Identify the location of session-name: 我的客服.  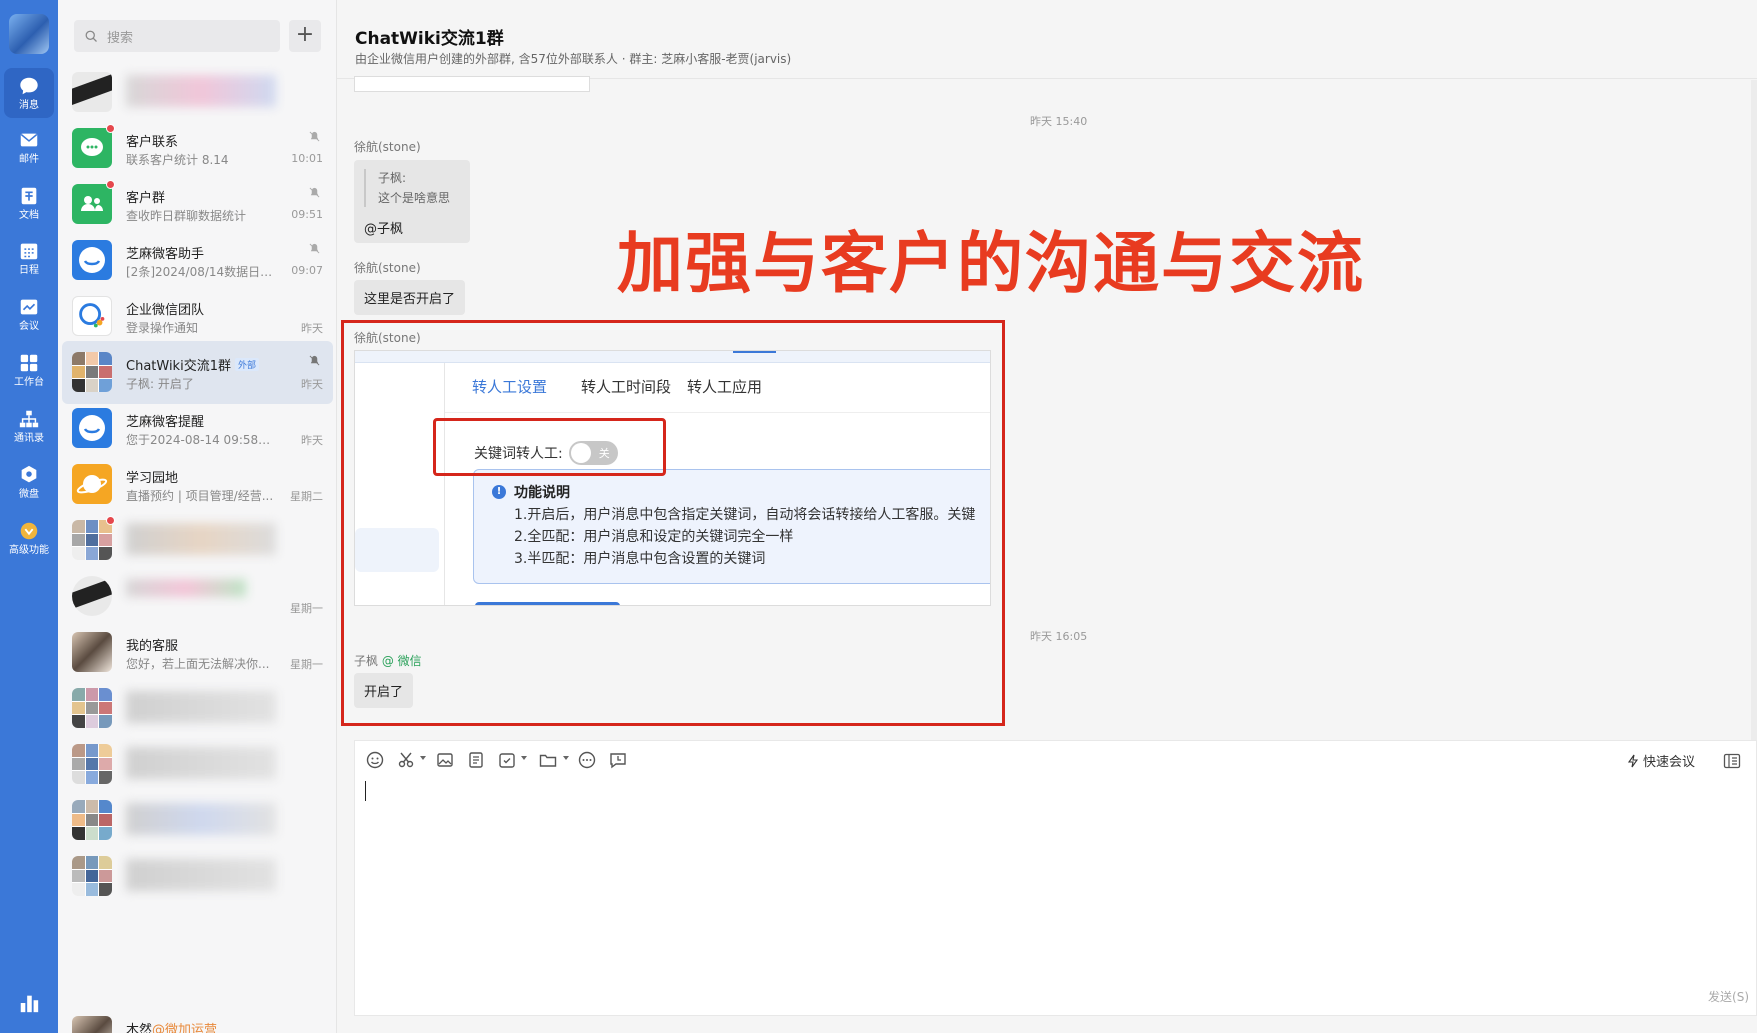
(152, 646).